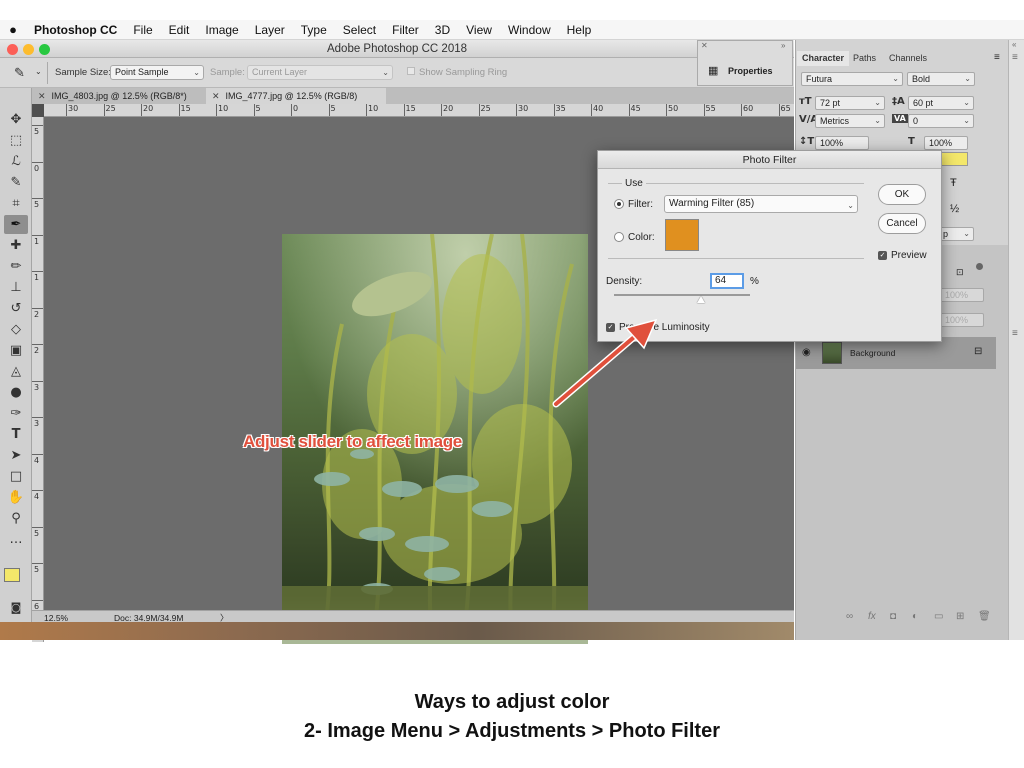 The height and width of the screenshot is (768, 1024). Describe the element at coordinates (19, 73) in the screenshot. I see `eyedropper-icon: ✎` at that location.